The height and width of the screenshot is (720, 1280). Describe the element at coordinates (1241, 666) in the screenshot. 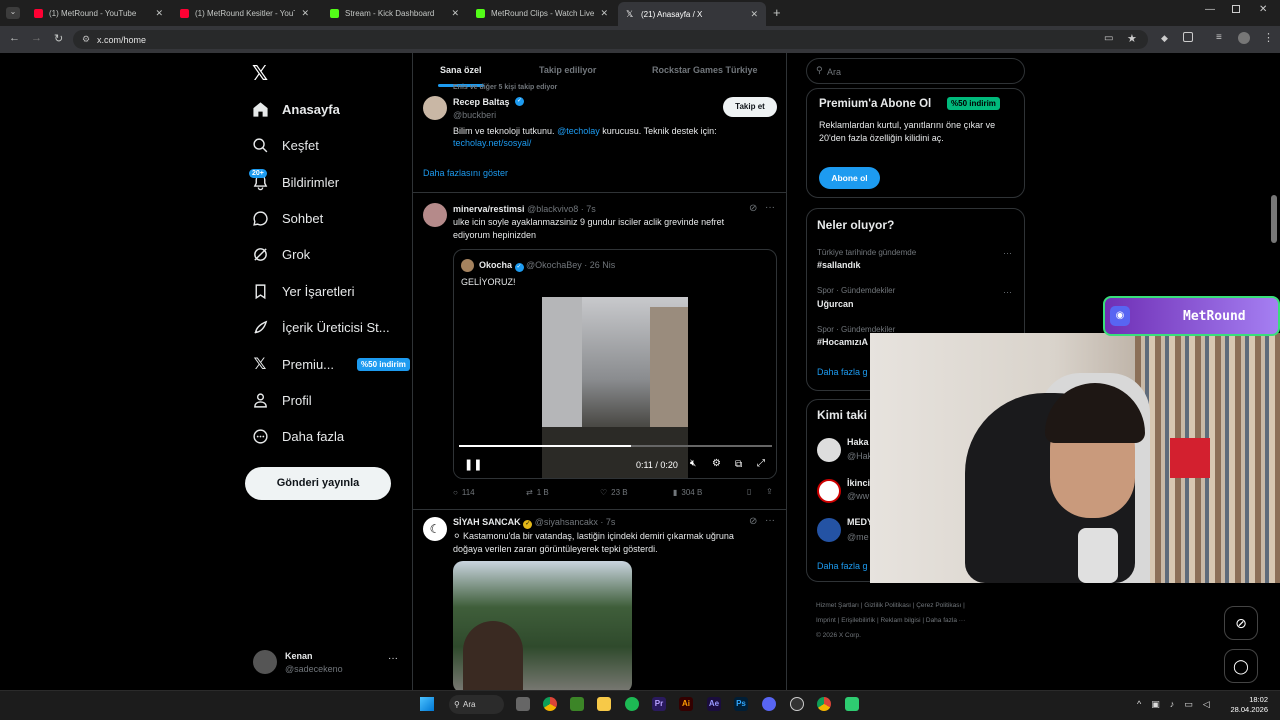

I see `messages-floating-button: ◯` at that location.